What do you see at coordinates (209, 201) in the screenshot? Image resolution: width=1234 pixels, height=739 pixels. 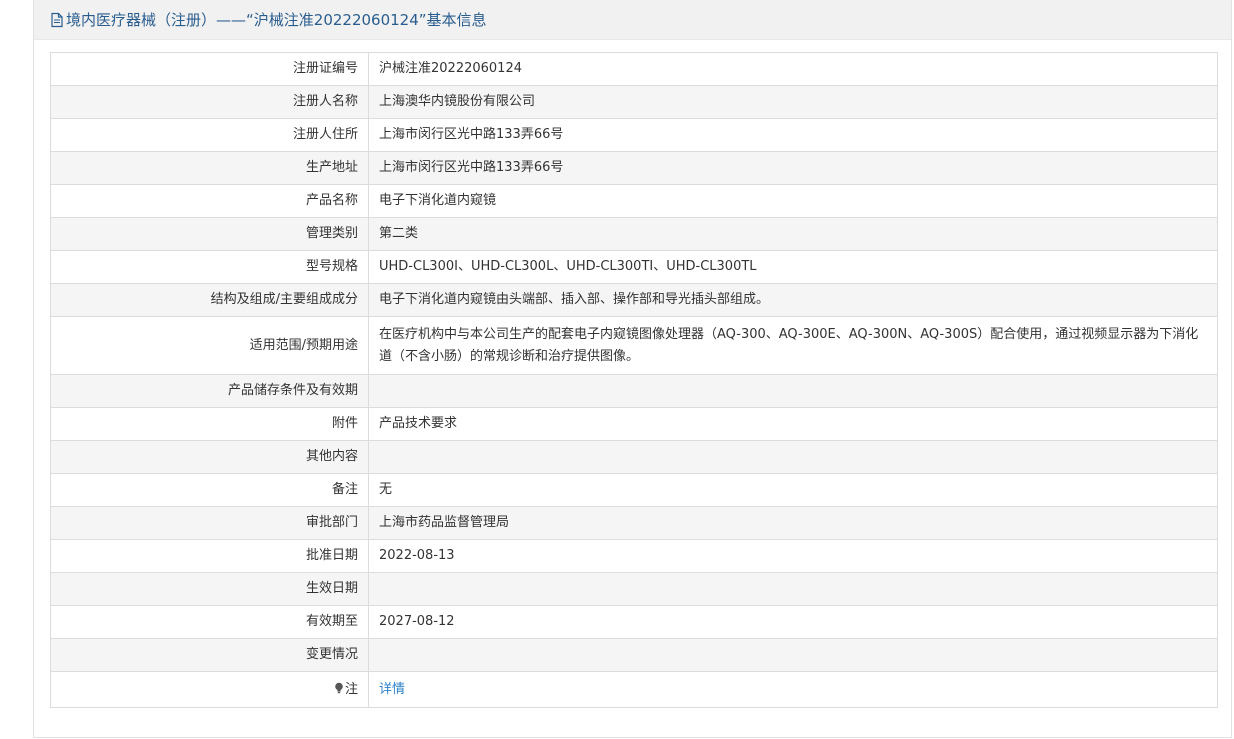 I see `row-label: 产品名称` at bounding box center [209, 201].